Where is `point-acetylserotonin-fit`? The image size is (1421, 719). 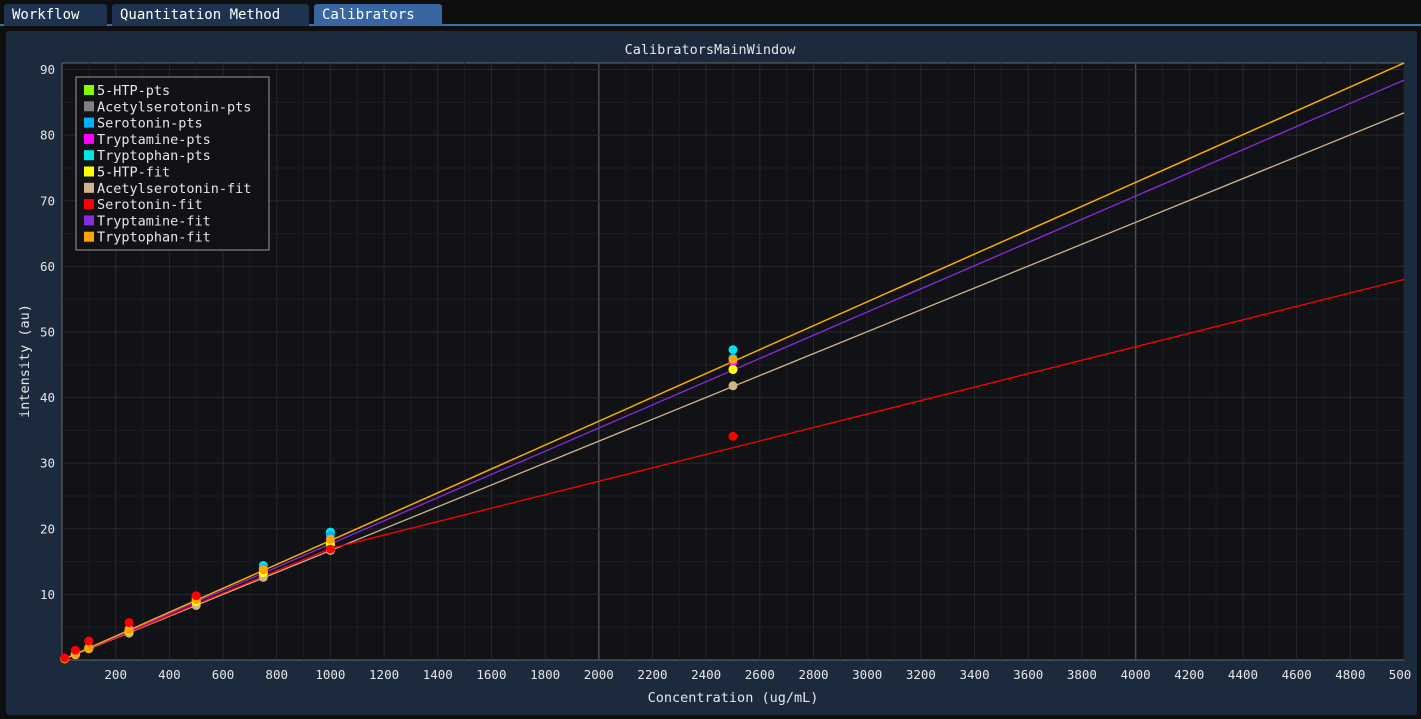 point-acetylserotonin-fit is located at coordinates (733, 386).